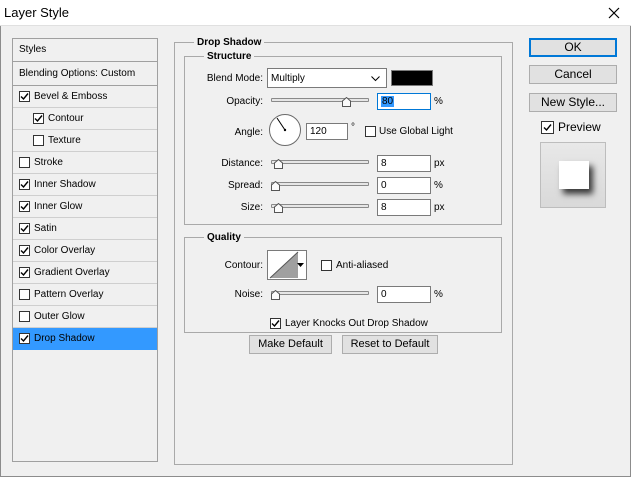  Describe the element at coordinates (77, 73) in the screenshot. I see `blending-options-label: Blending Options: Custom` at that location.